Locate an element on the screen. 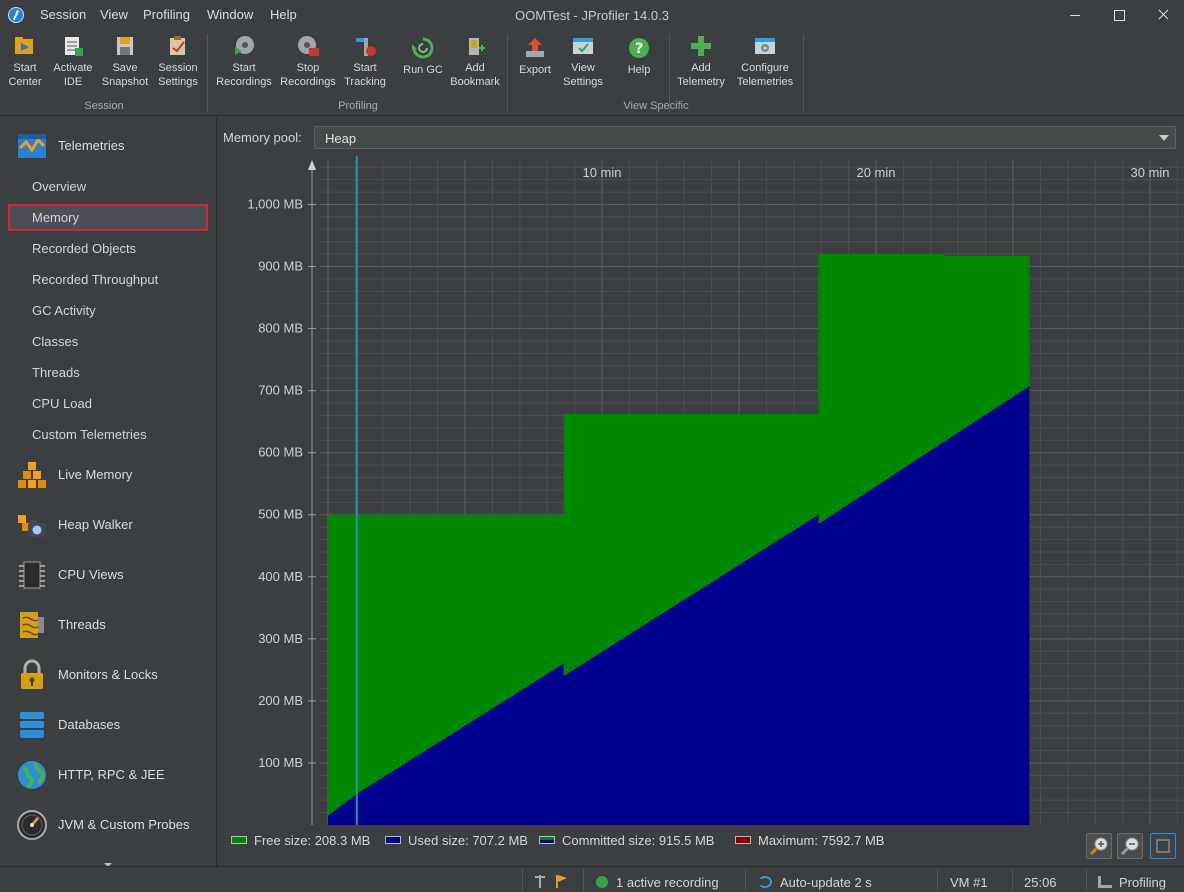 The width and height of the screenshot is (1184, 892). memory-pool-dropdown: Heap is located at coordinates (745, 137).